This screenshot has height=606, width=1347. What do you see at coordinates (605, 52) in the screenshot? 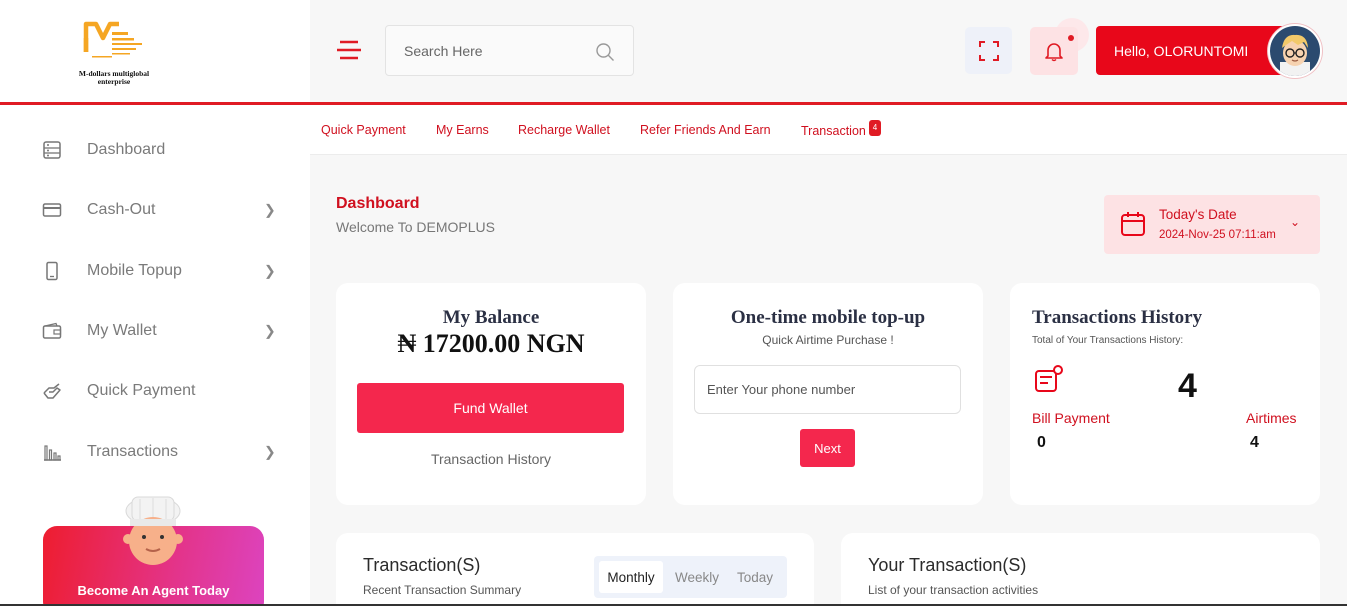
I see `search-icon` at bounding box center [605, 52].